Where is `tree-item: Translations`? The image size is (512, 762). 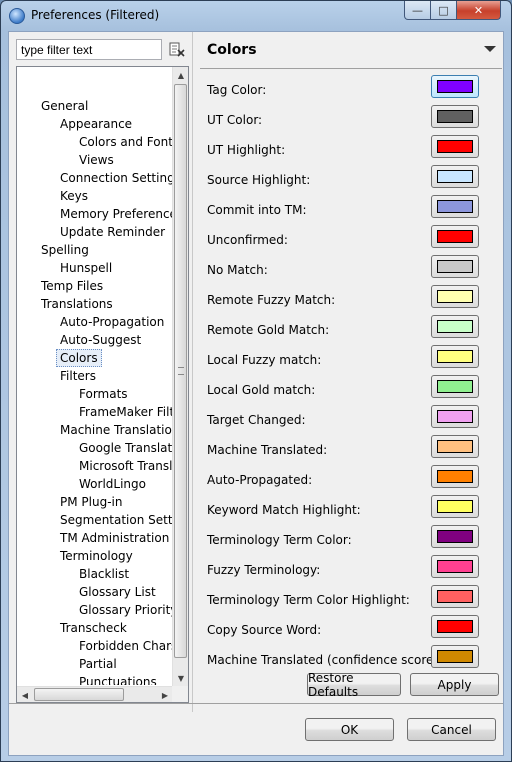 tree-item: Translations is located at coordinates (77, 304).